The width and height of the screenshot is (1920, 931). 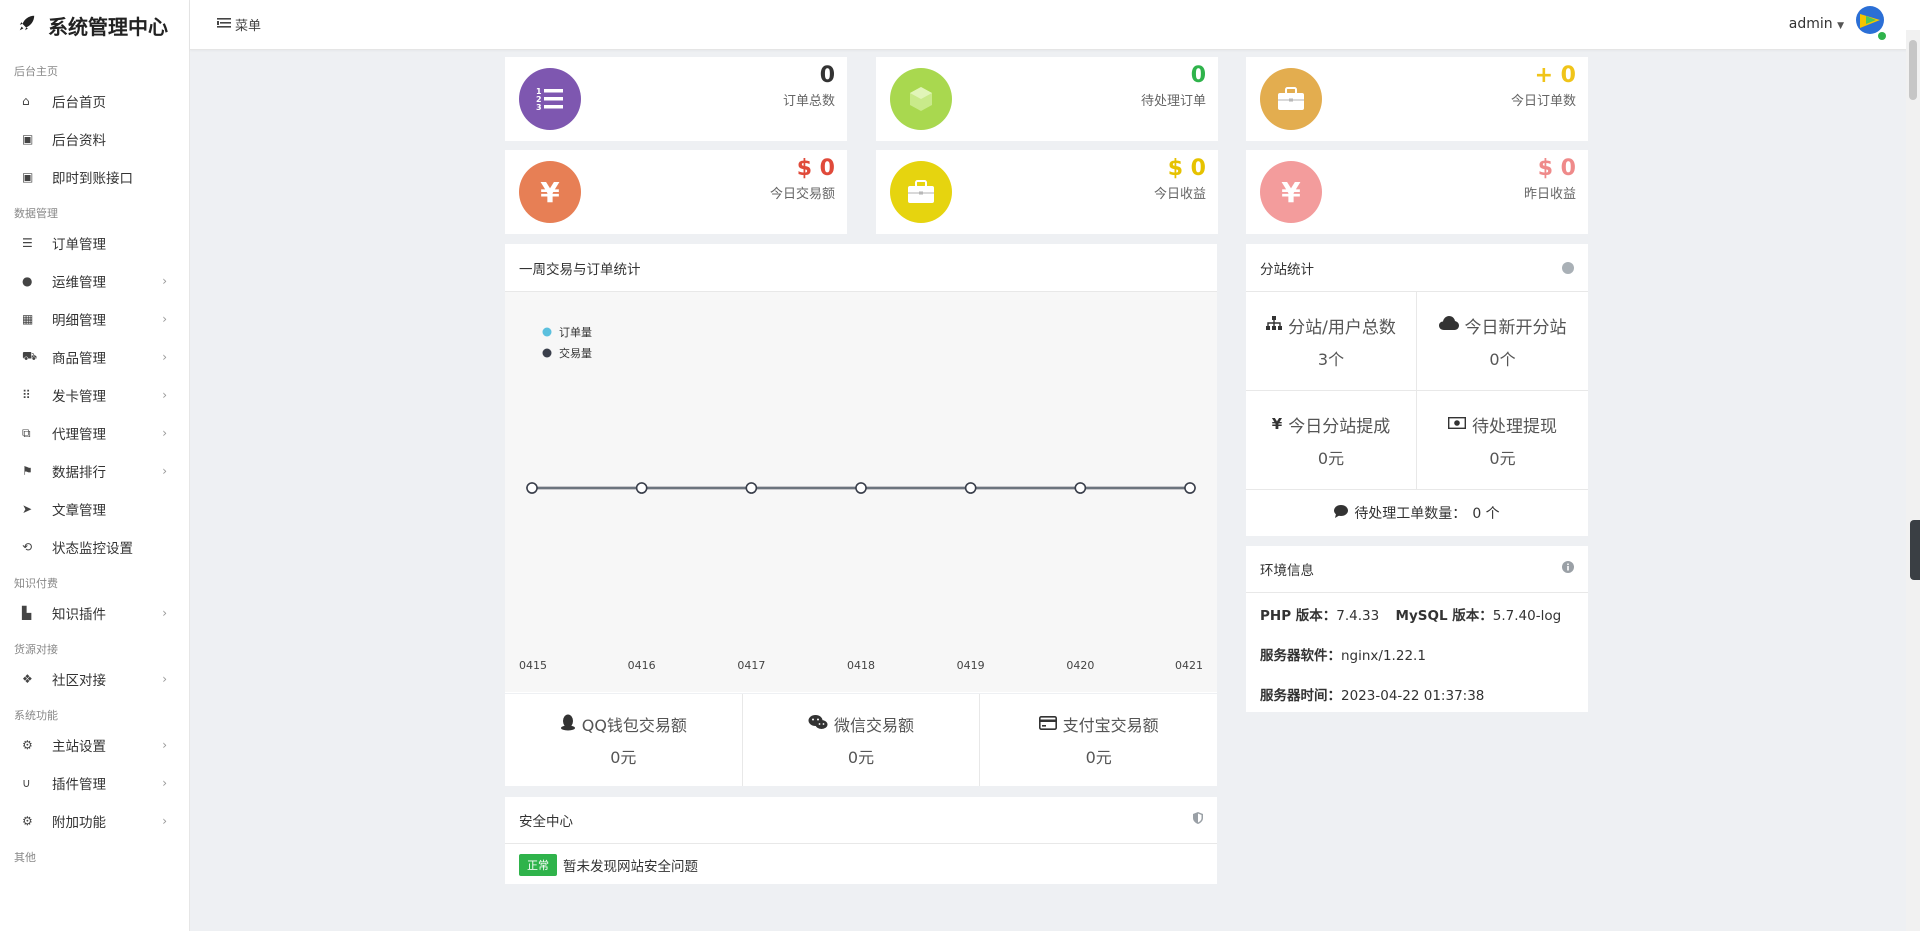 What do you see at coordinates (1549, 194) in the screenshot?
I see `stat-caption: 昨日收益` at bounding box center [1549, 194].